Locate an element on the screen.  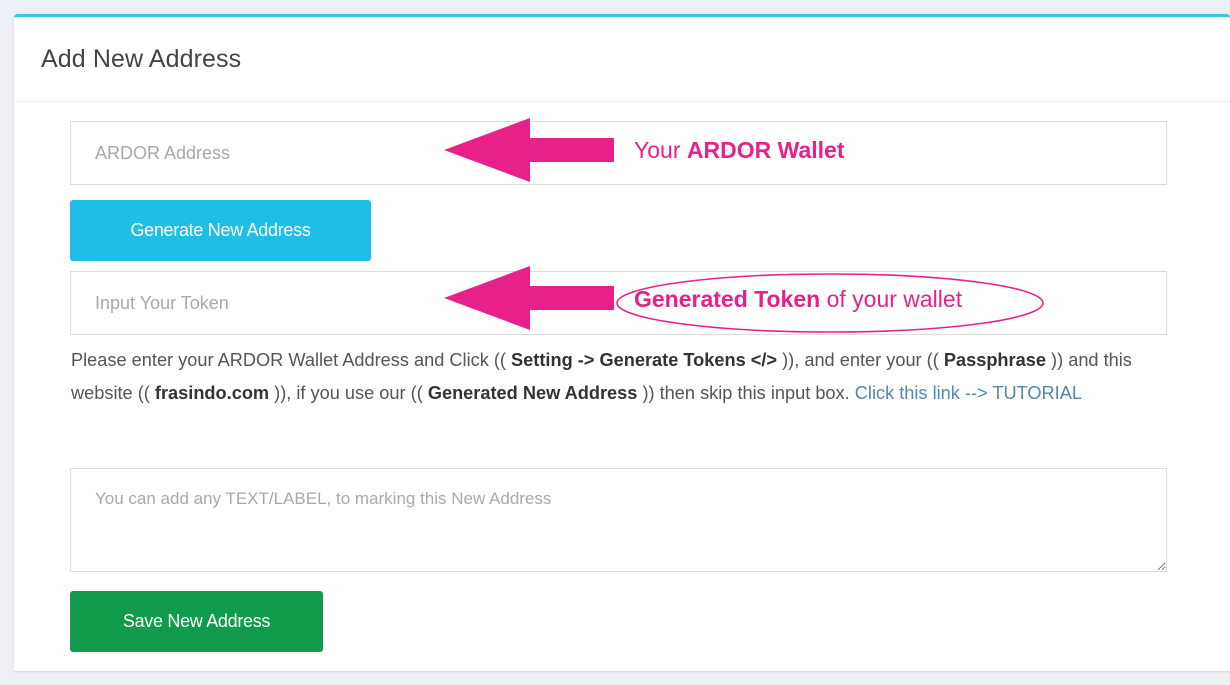
tutorial-link: Click this link --> TUTORIAL is located at coordinates (968, 393).